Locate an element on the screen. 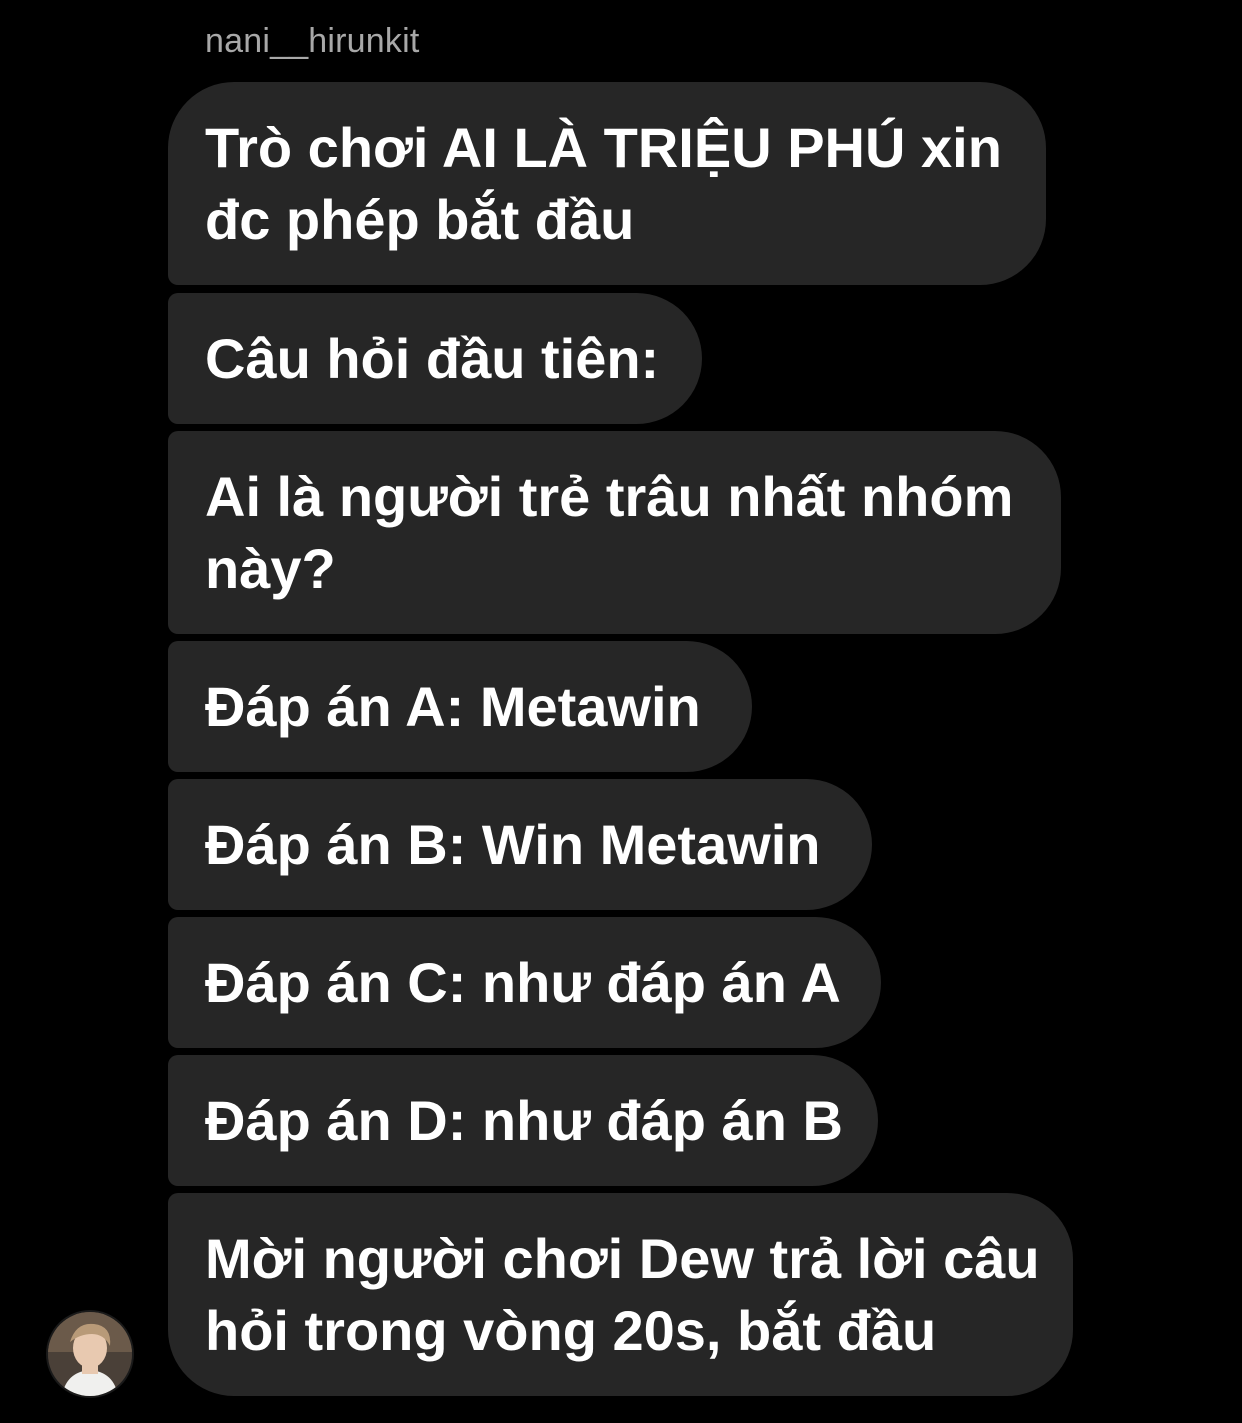 The image size is (1242, 1423). message-text-line: Đáp án D: như đáp án B is located at coordinates (524, 1120).